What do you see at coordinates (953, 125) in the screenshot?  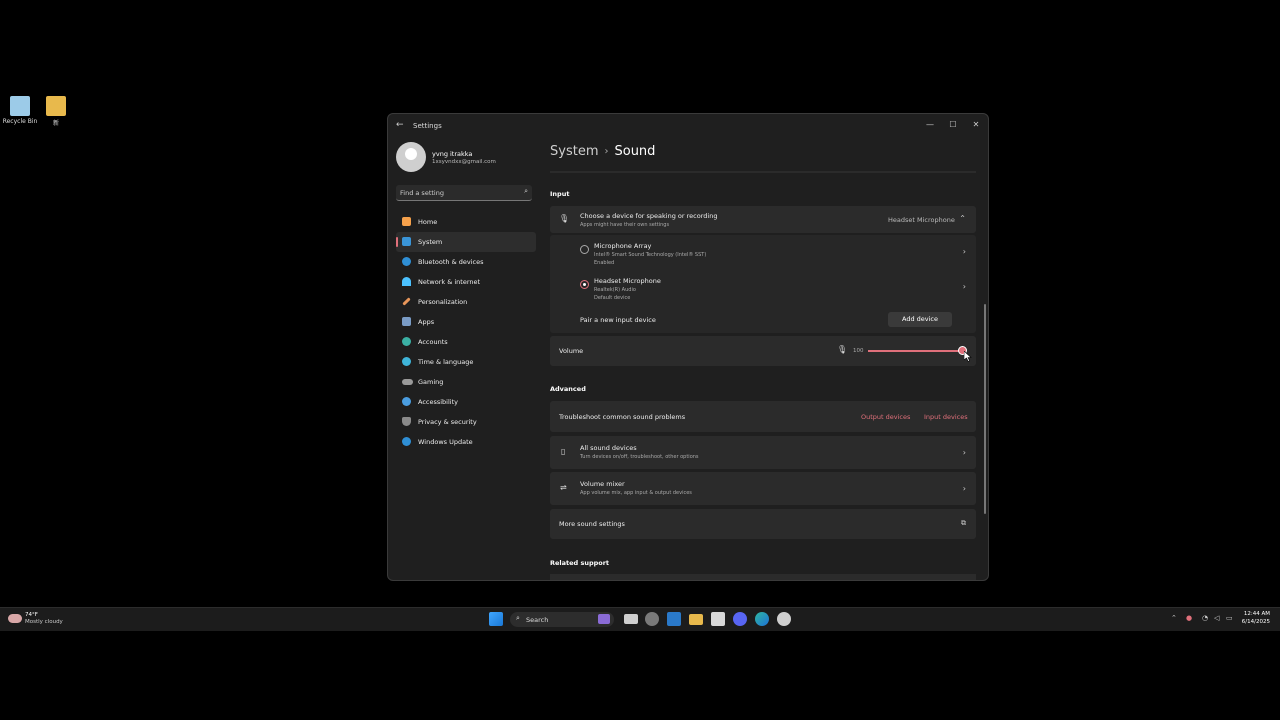 I see `maximize-button: ☐` at bounding box center [953, 125].